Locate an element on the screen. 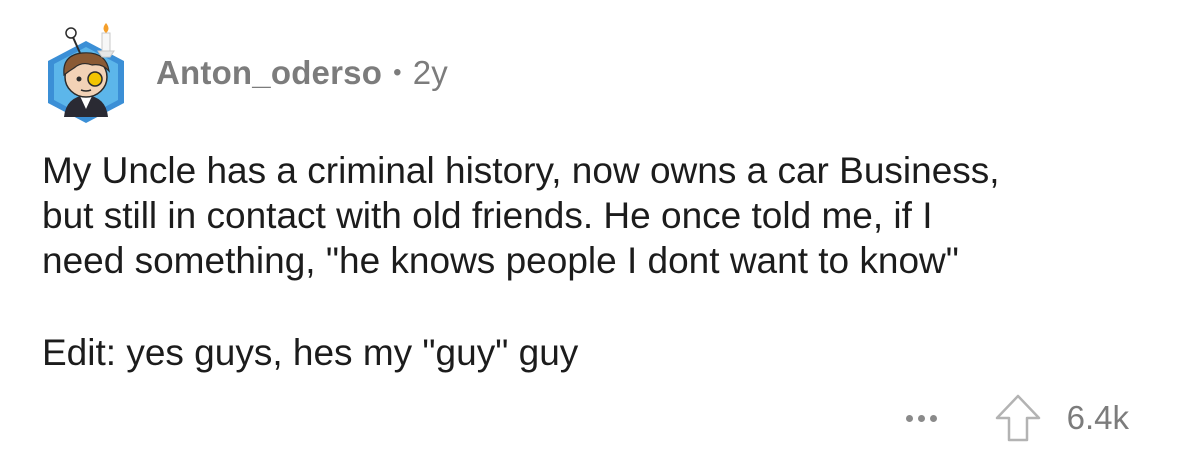  author-name: Anton_oderso is located at coordinates (269, 73).